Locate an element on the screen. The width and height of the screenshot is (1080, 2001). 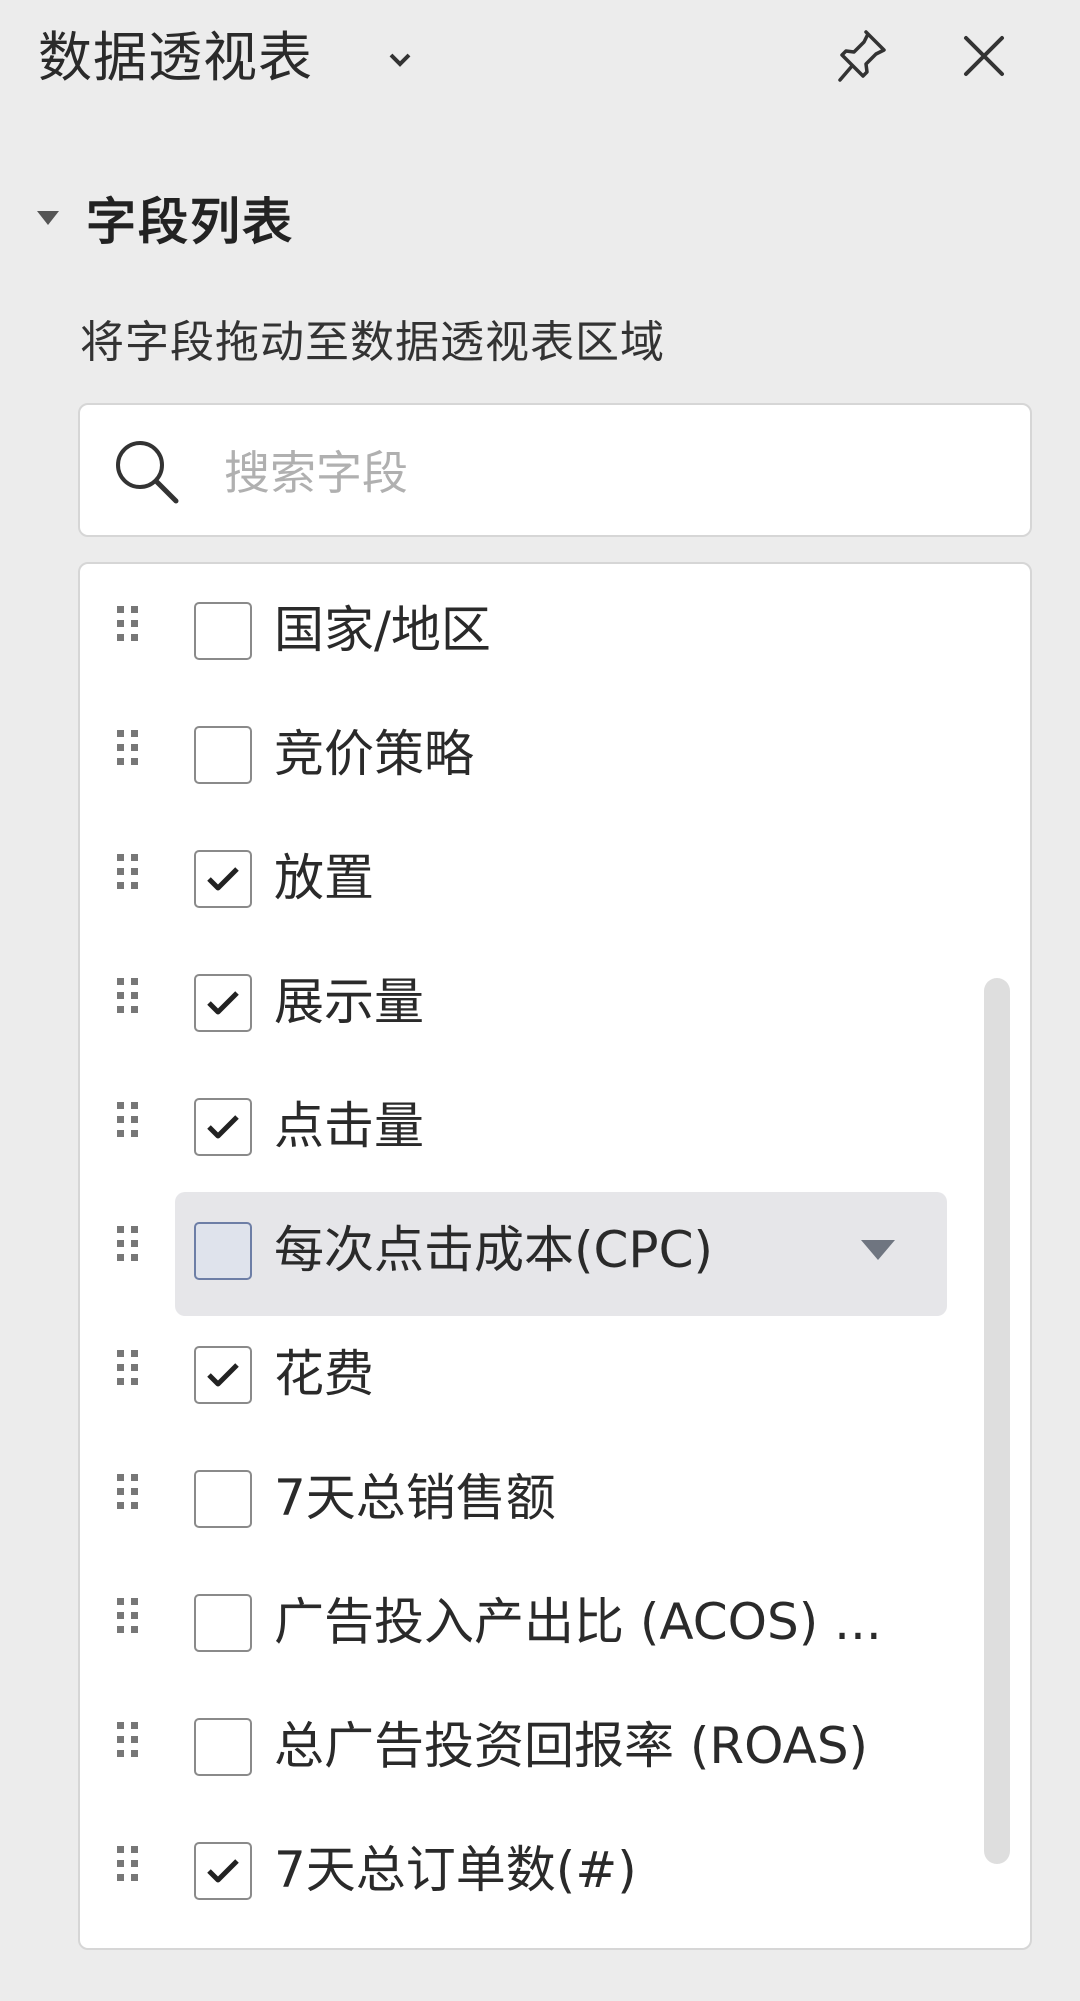
search-box is located at coordinates (555, 470).